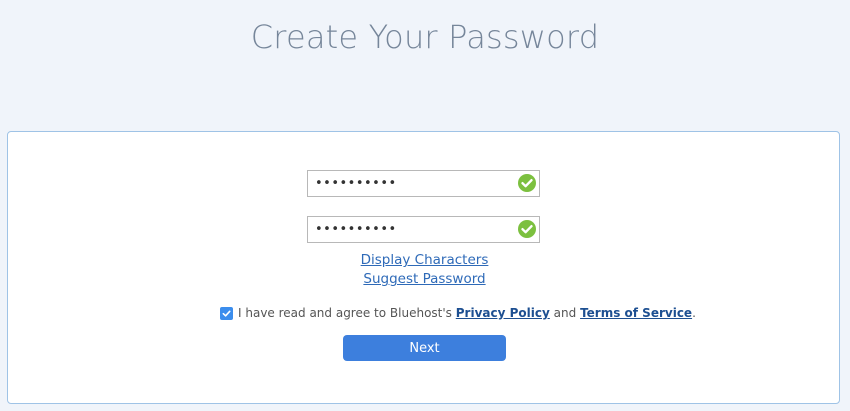  What do you see at coordinates (503, 313) in the screenshot?
I see `privacy-policy-link: Privacy Policy` at bounding box center [503, 313].